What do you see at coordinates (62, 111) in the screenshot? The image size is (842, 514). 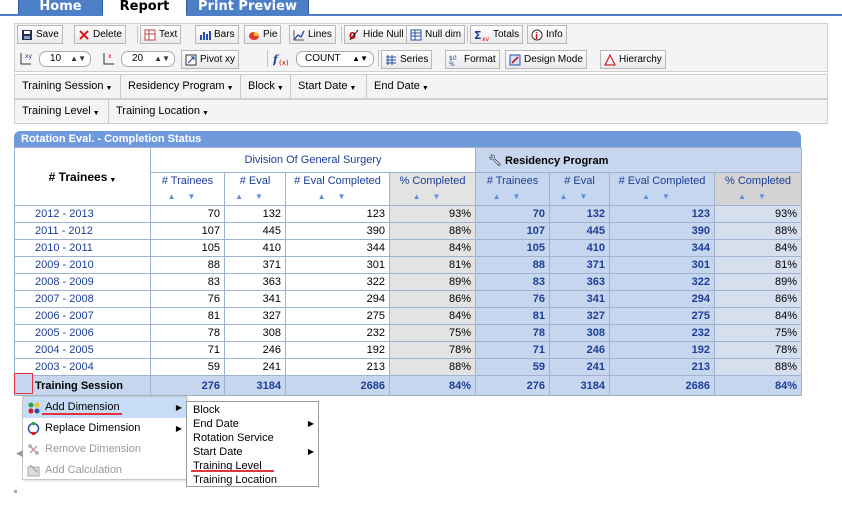 I see `dimension-training-level: Training Level ▼` at bounding box center [62, 111].